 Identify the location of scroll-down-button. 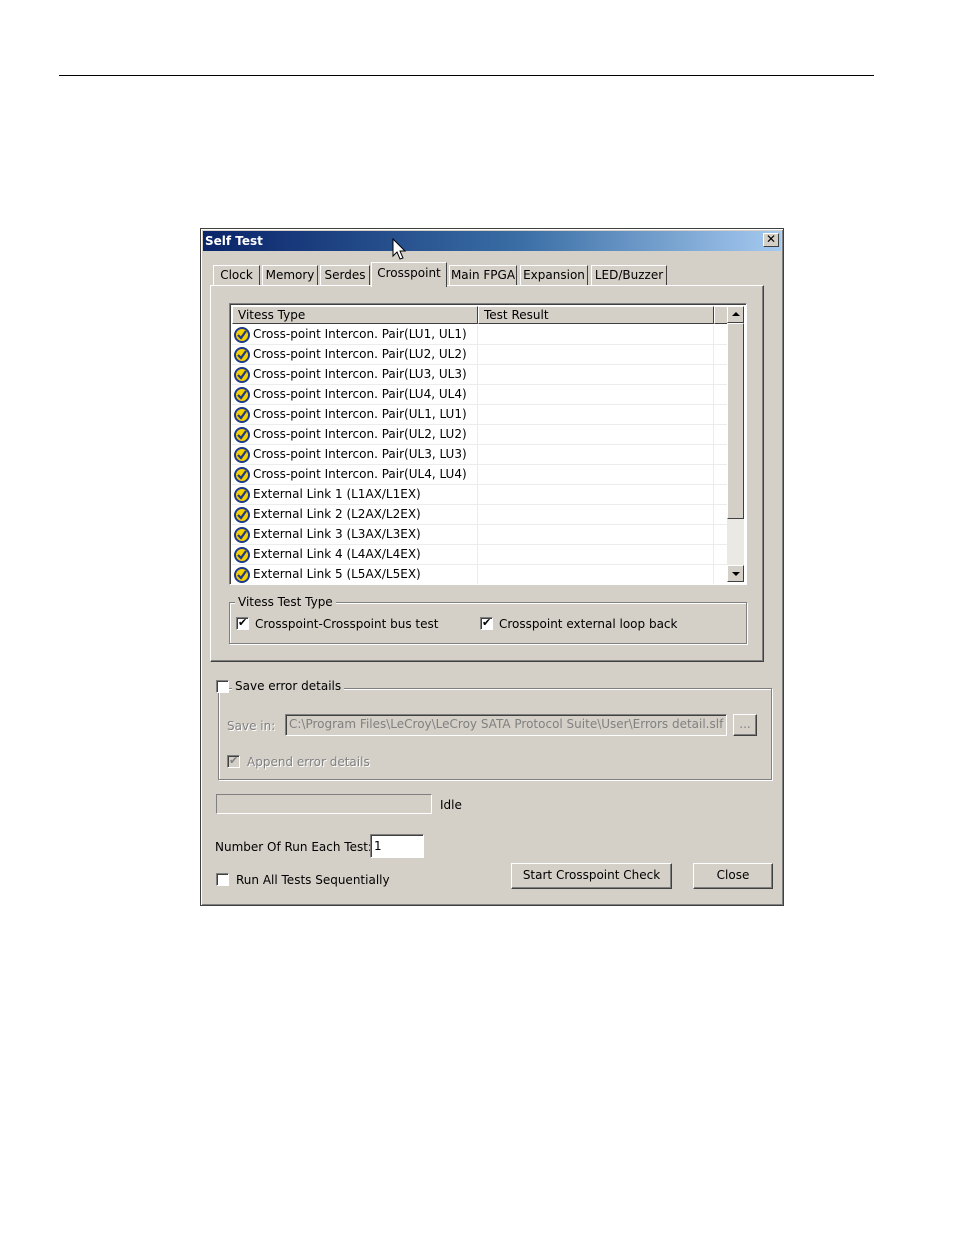
(735, 573).